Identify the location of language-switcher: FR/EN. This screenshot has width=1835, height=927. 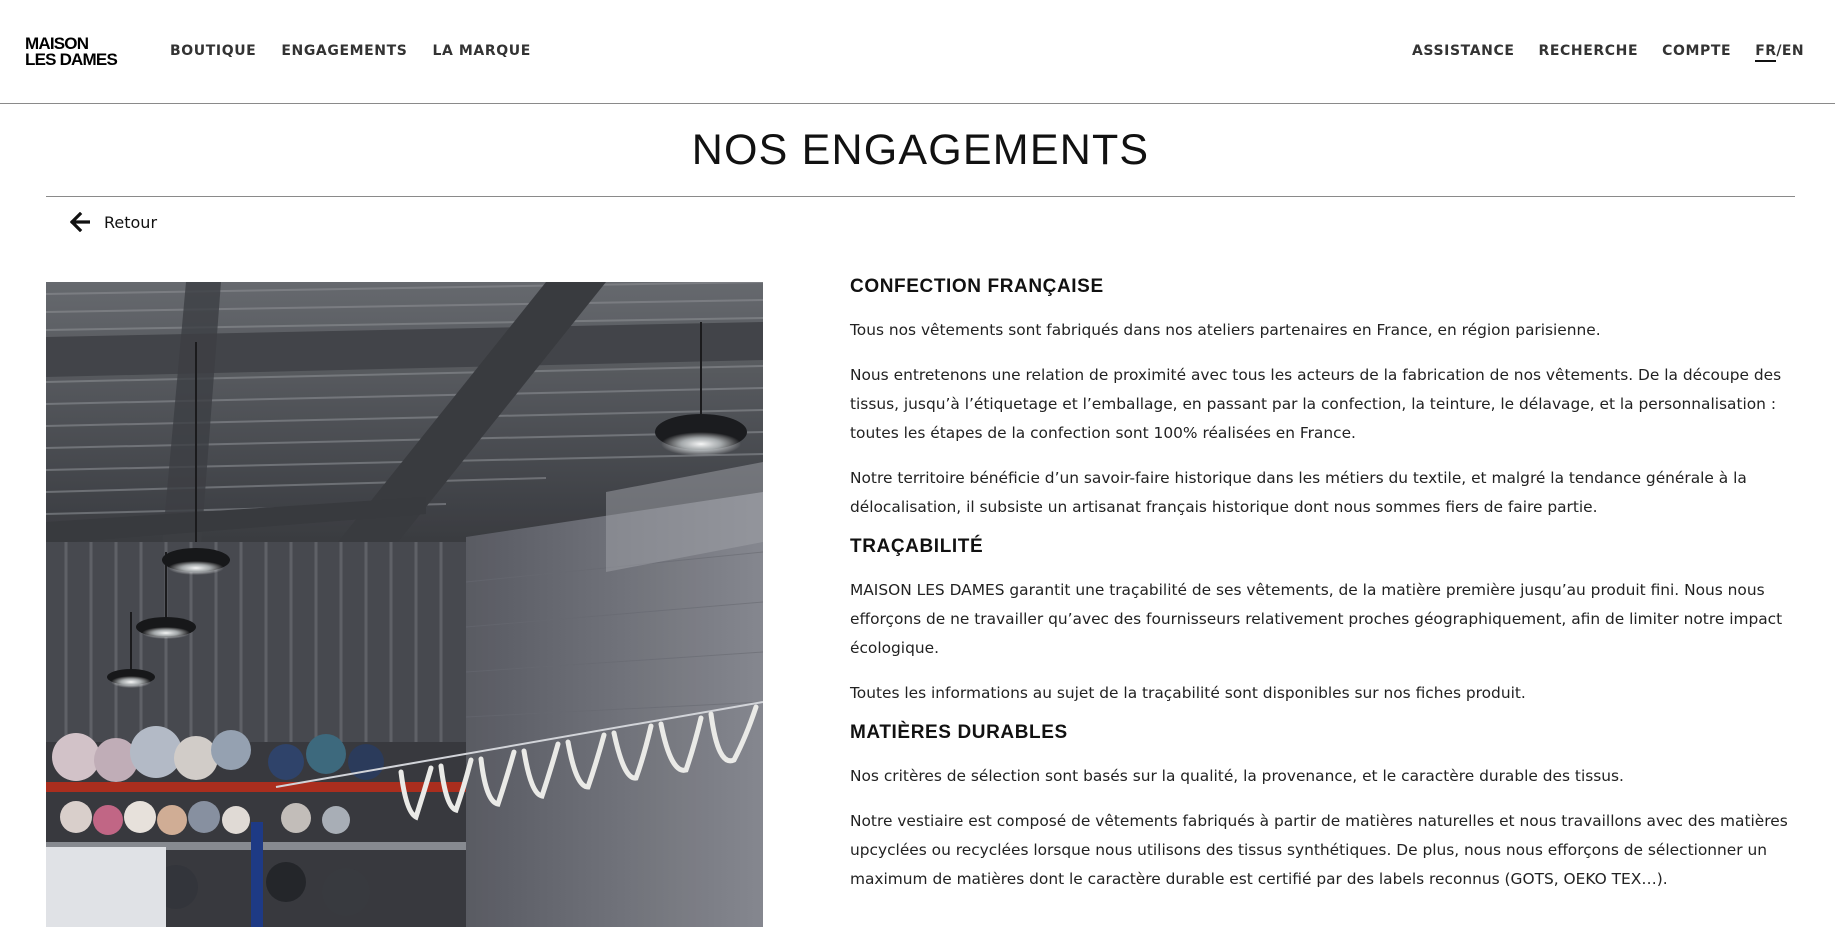
(1779, 52).